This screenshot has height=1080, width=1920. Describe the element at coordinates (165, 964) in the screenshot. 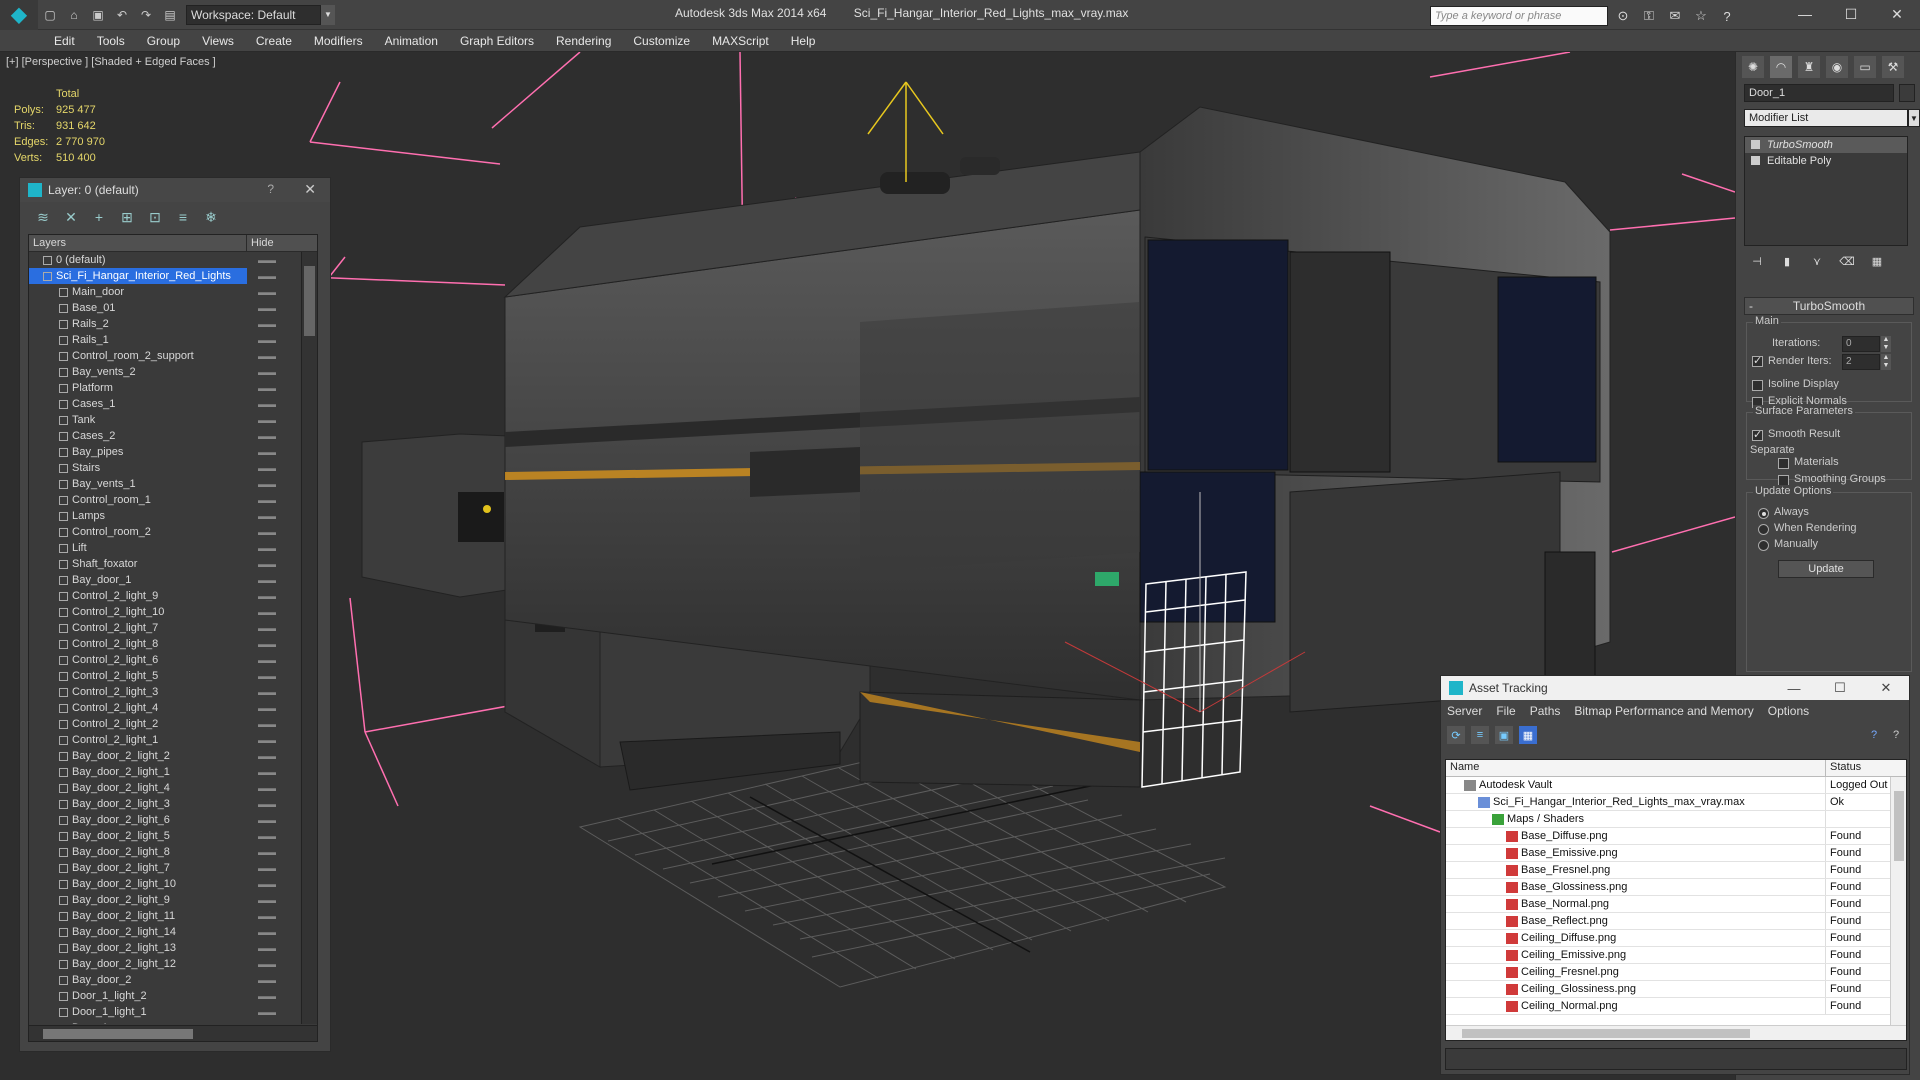

I see `layer-row: Bay_door_2_light_12 ▬▬` at that location.